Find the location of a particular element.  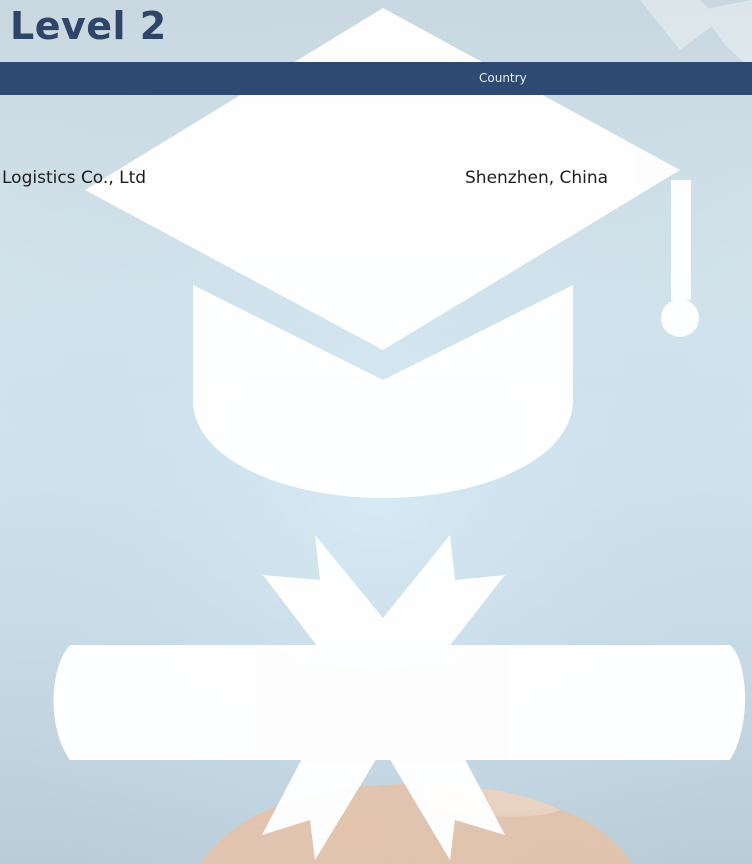

table-row: Logistics Co., Ltd Shenzhen, China is located at coordinates (376, 178).